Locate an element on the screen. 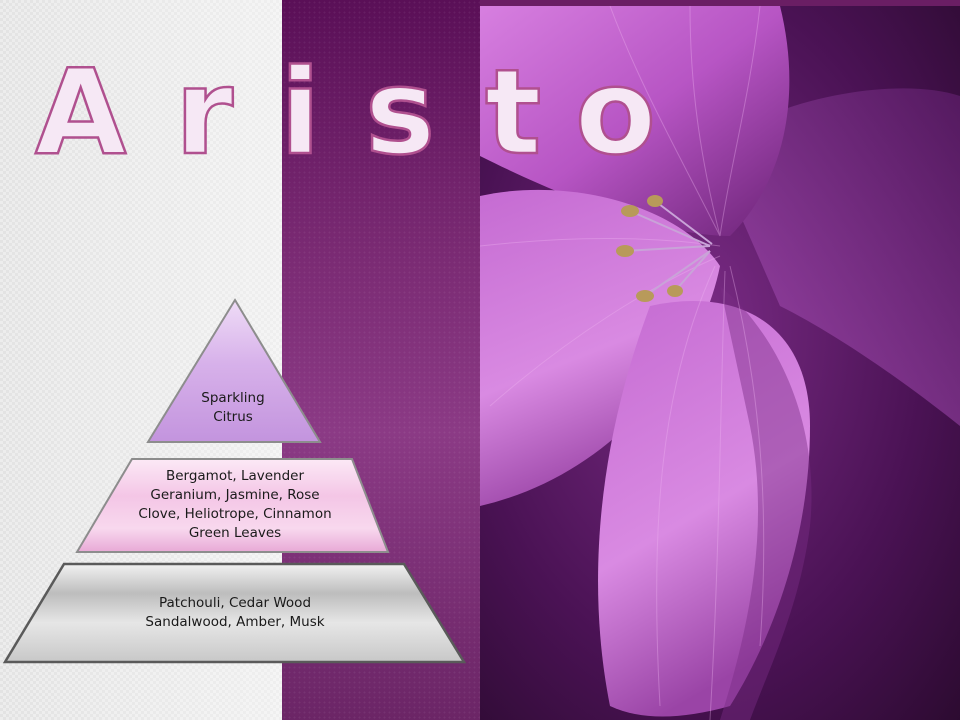 The height and width of the screenshot is (720, 960). top-note-line: Citrus is located at coordinates (233, 417).